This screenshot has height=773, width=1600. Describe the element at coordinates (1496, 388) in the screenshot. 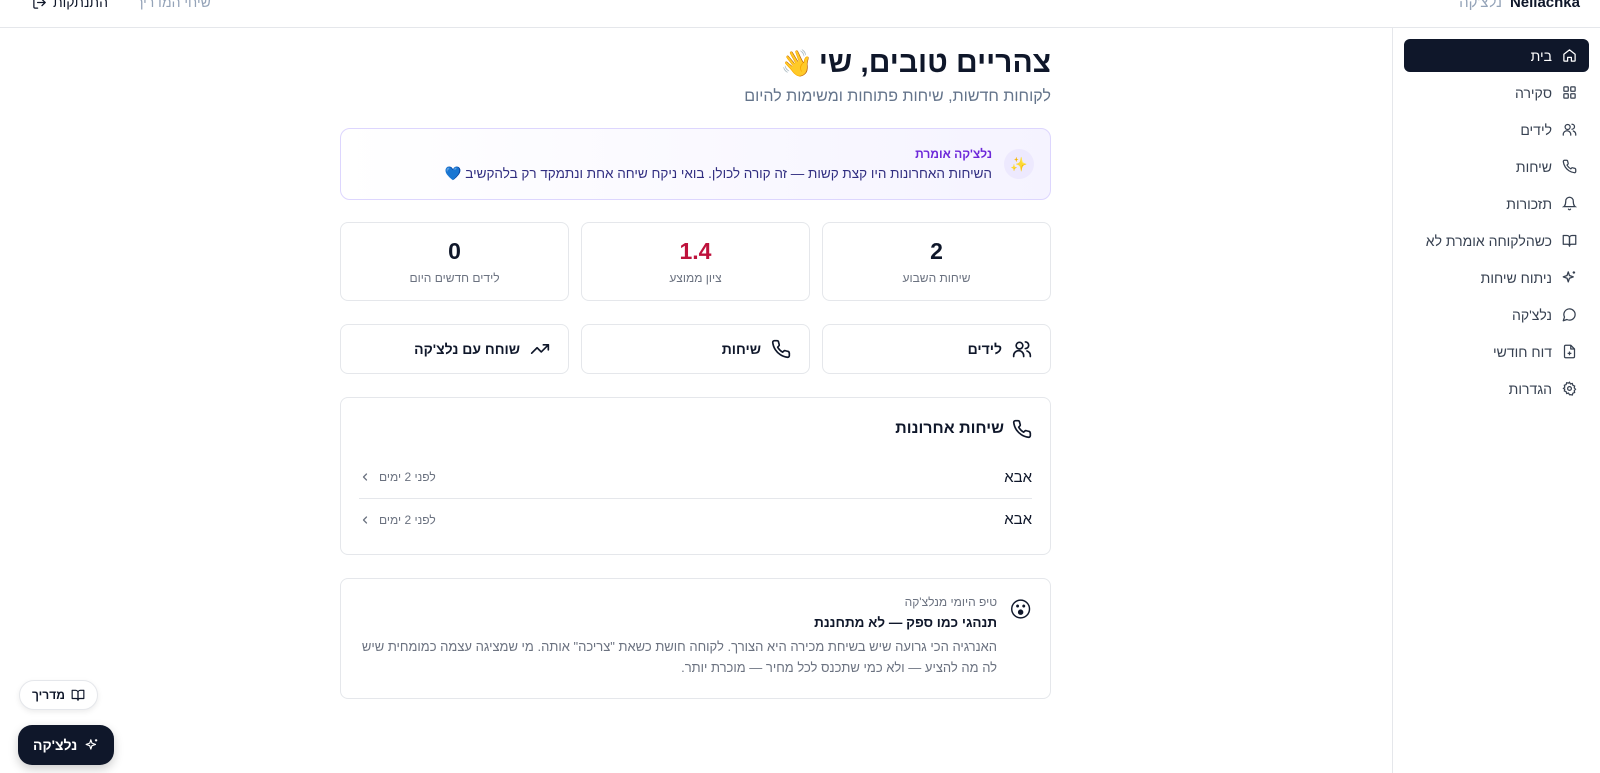

I see `sidebar-item-settings: הגדרות` at that location.